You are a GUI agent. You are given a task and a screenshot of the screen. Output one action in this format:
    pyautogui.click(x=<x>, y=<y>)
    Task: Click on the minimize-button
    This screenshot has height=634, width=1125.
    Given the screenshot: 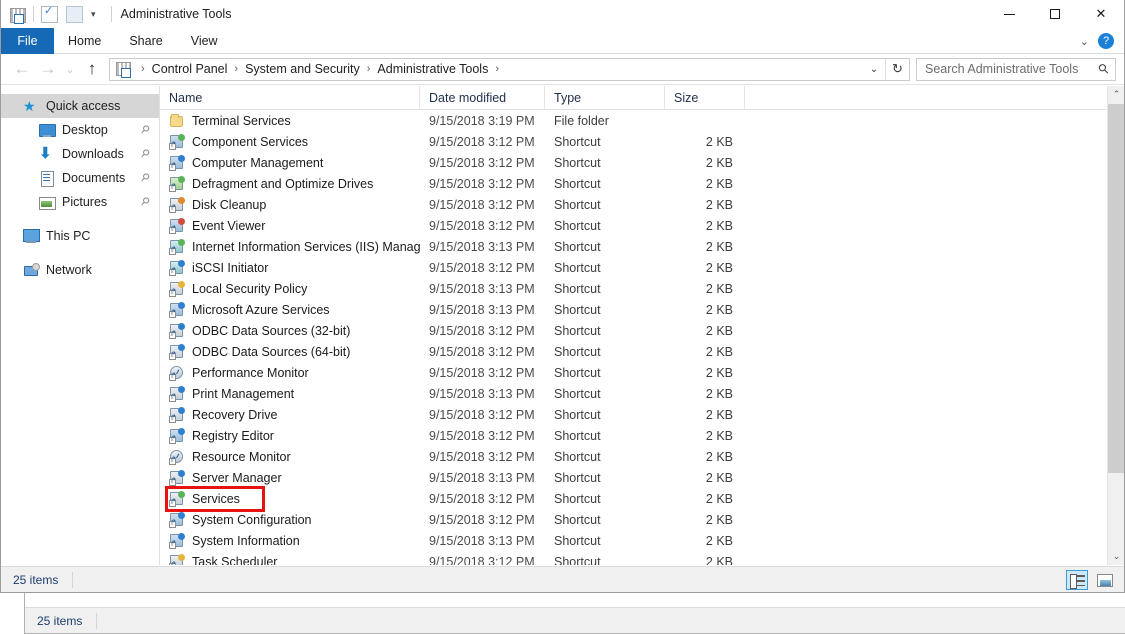 What is the action you would take?
    pyautogui.click(x=1009, y=14)
    